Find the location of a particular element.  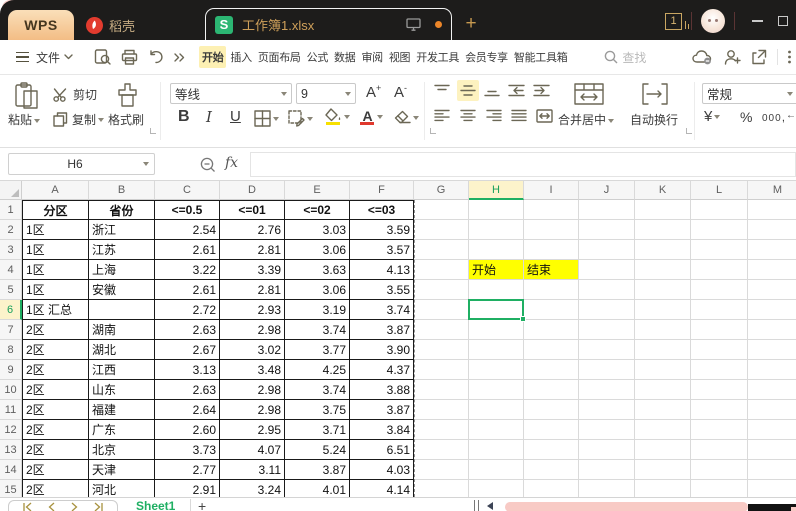

merge-center-icon is located at coordinates (589, 94).